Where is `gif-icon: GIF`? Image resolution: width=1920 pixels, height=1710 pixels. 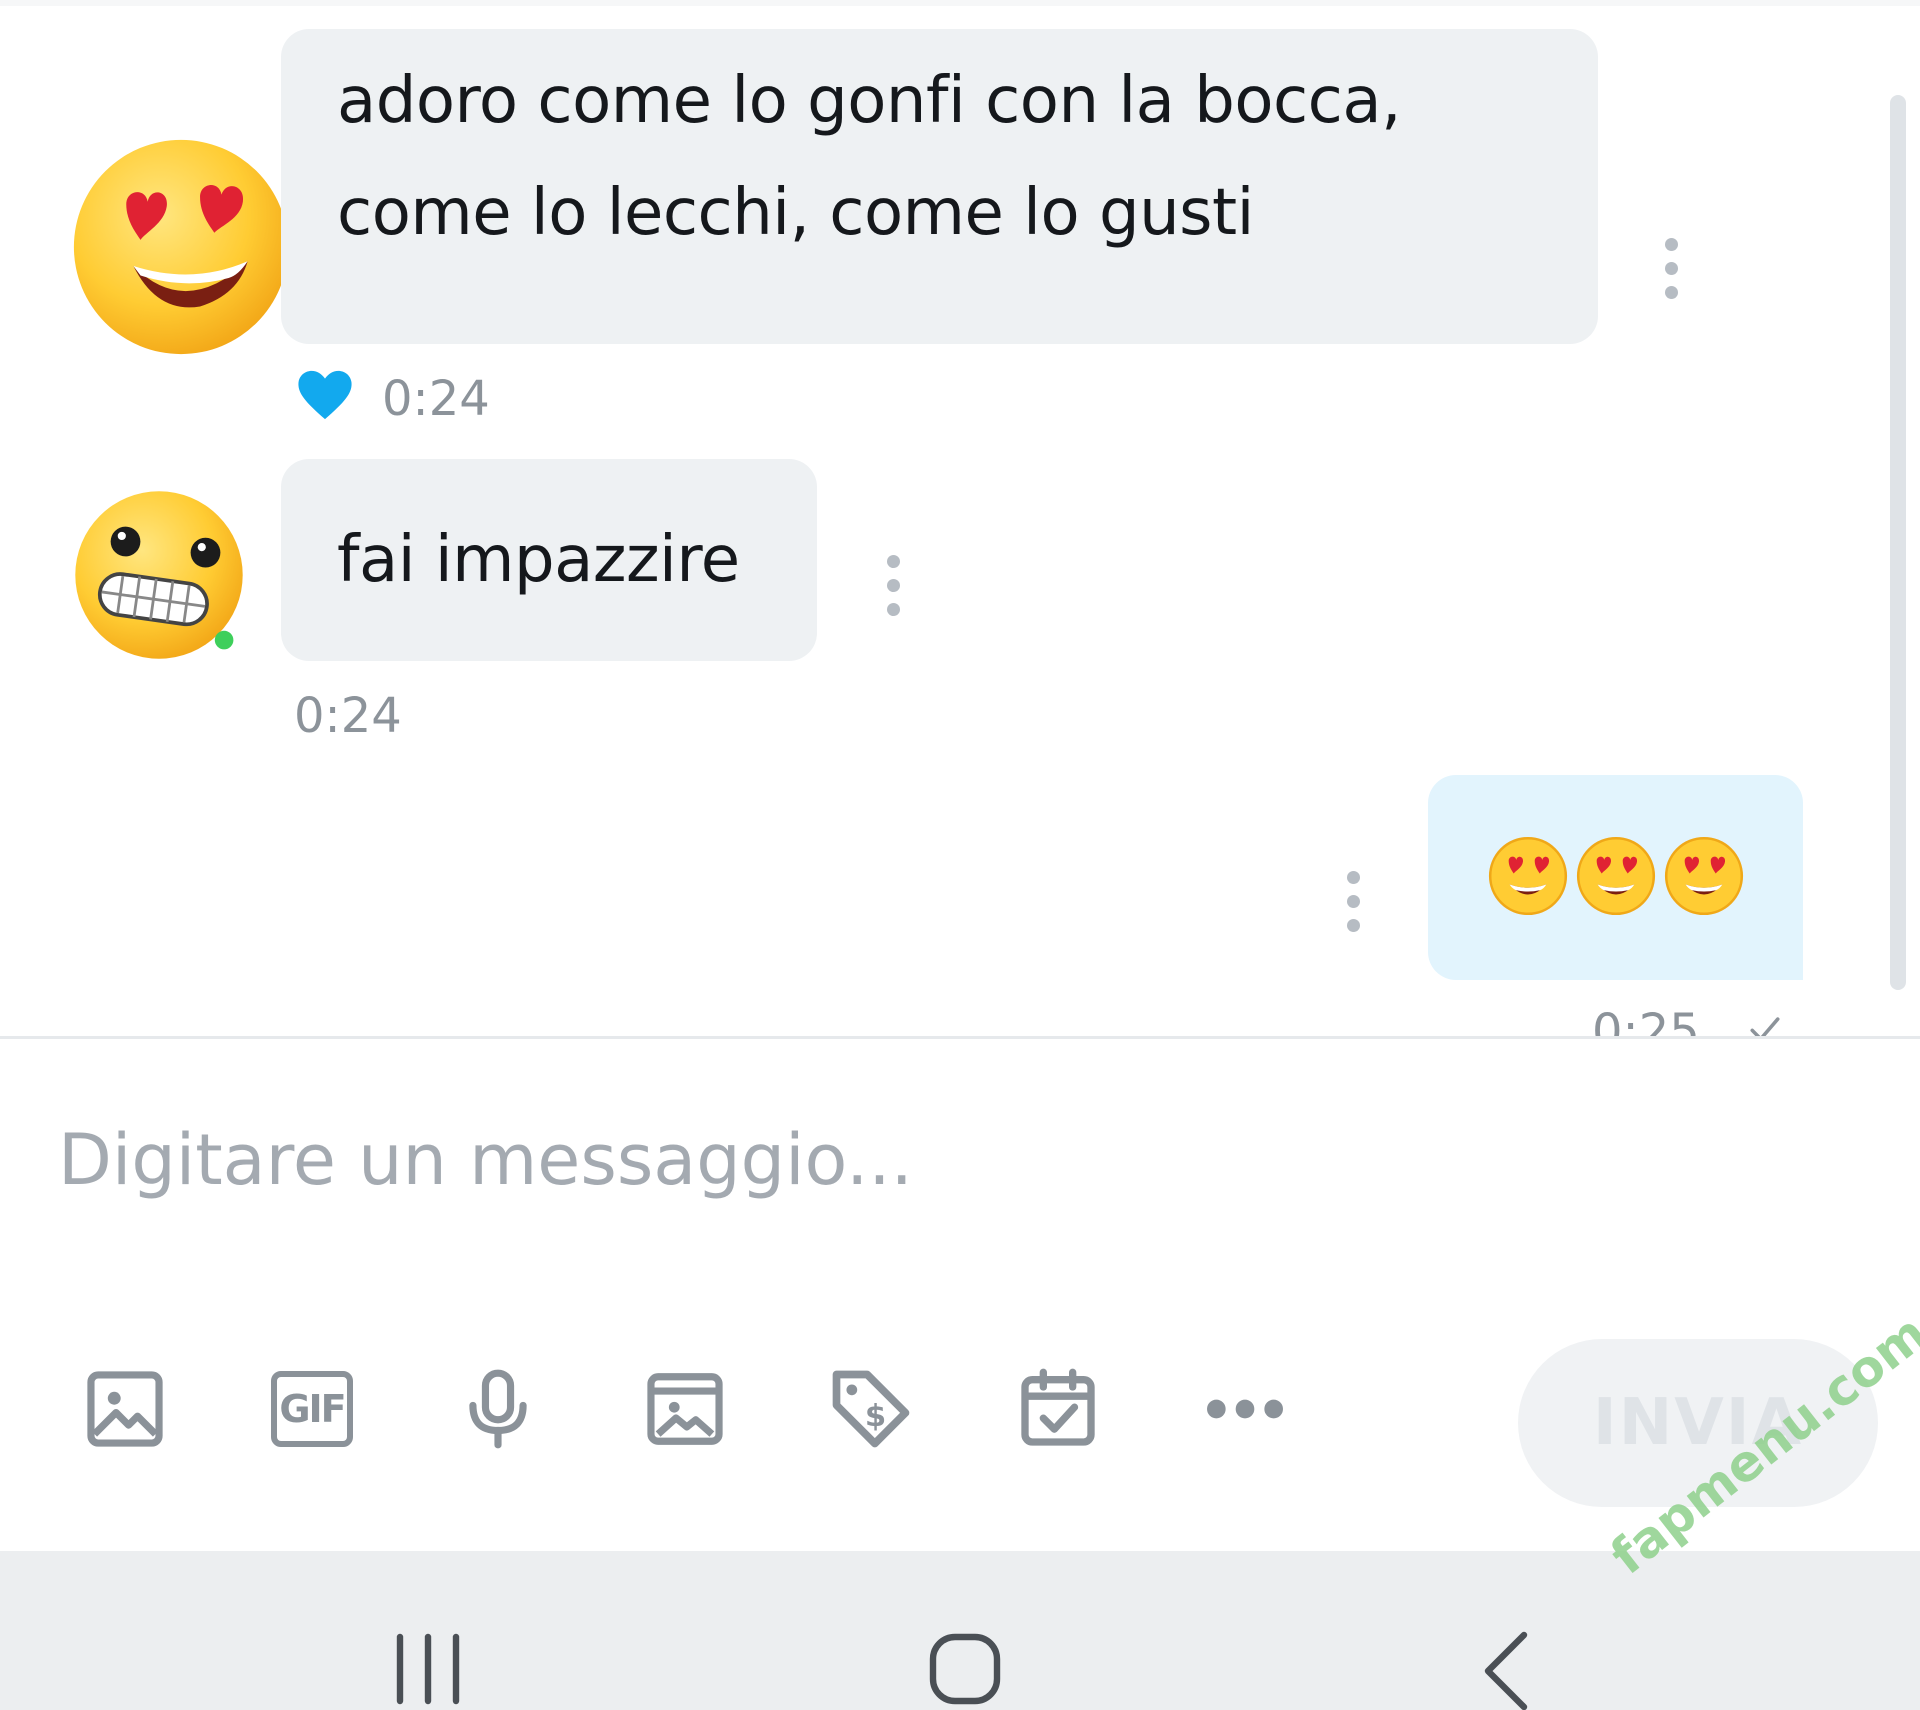 gif-icon: GIF is located at coordinates (312, 1409).